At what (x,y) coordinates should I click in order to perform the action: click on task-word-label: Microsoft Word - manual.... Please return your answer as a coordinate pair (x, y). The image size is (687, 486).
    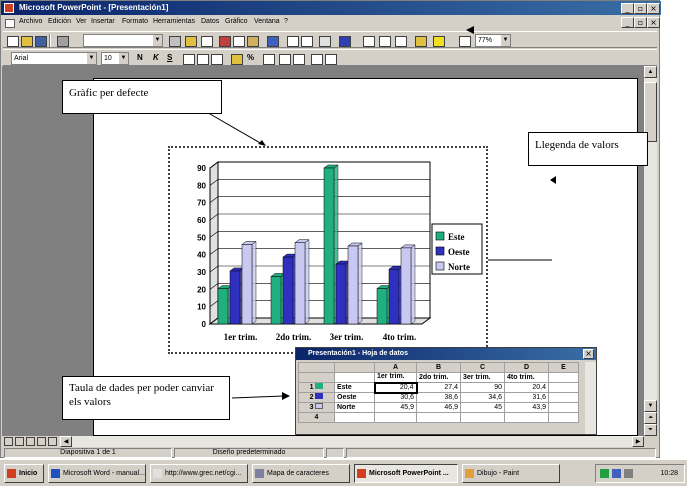
    Looking at the image, I should click on (104, 473).